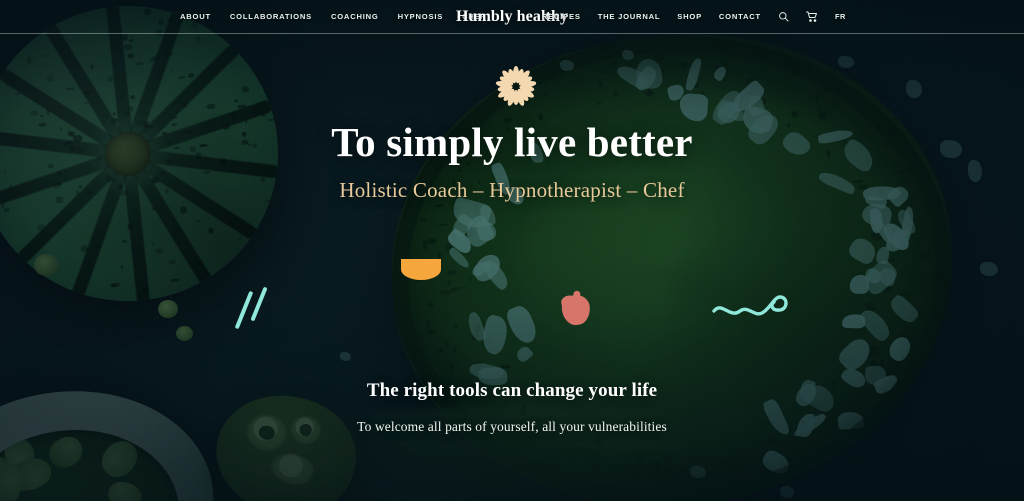 The height and width of the screenshot is (501, 1024). Describe the element at coordinates (421, 269) in the screenshot. I see `orange-half-circle-icon` at that location.